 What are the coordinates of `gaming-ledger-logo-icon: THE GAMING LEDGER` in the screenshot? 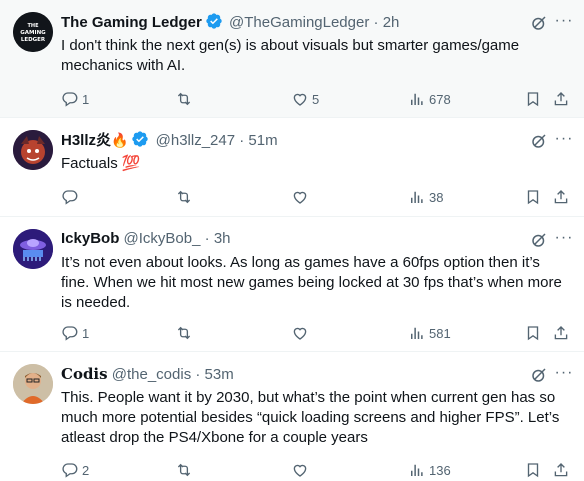 It's located at (33, 32).